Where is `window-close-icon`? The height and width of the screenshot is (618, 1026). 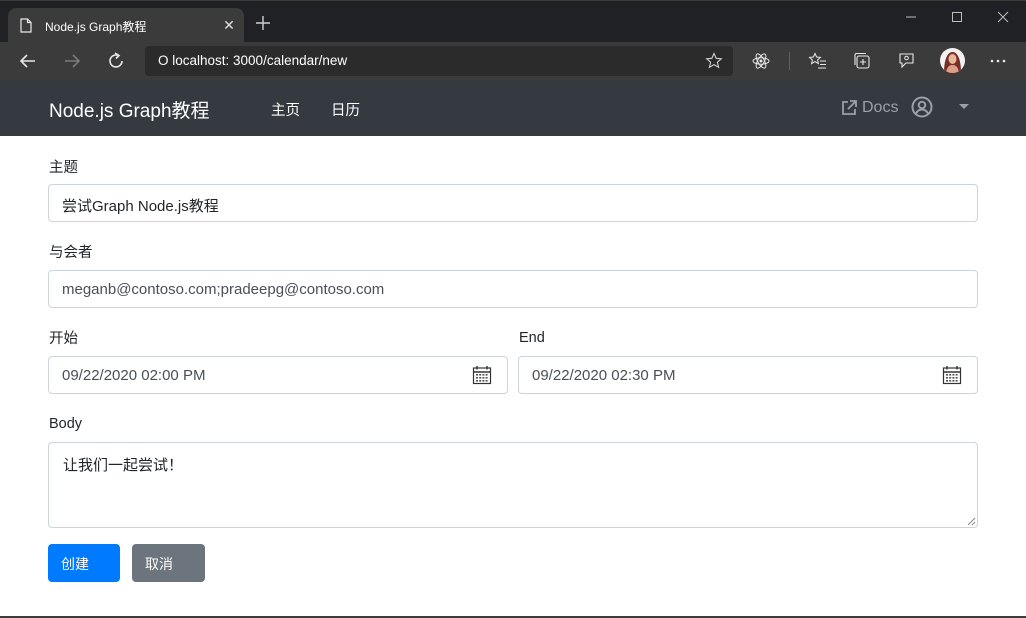 window-close-icon is located at coordinates (1003, 17).